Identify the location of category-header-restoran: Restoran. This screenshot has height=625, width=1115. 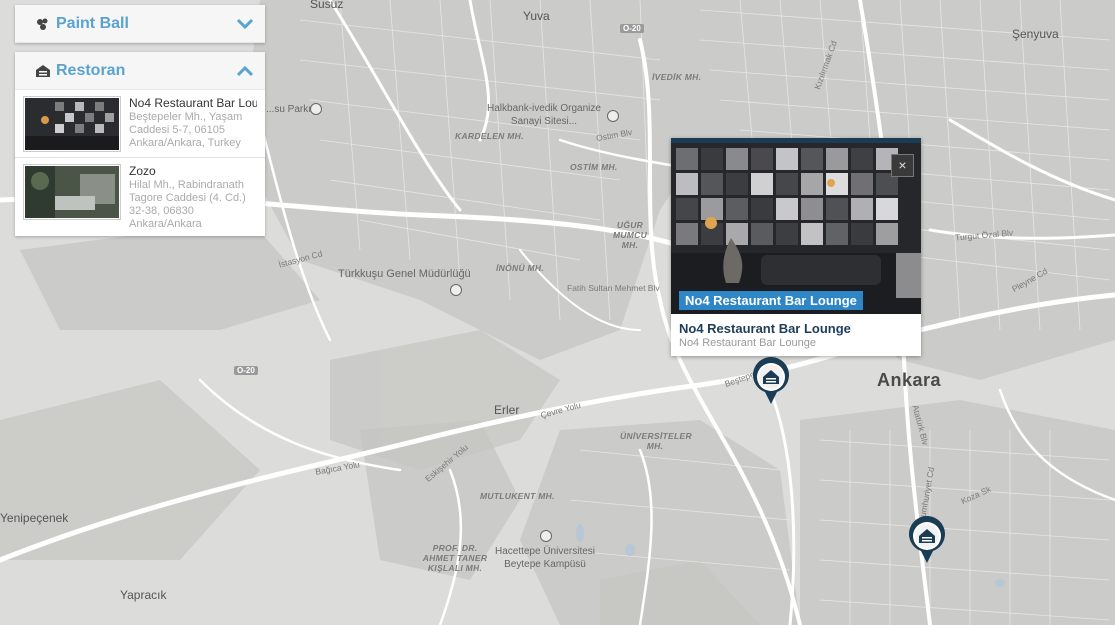
(140, 71).